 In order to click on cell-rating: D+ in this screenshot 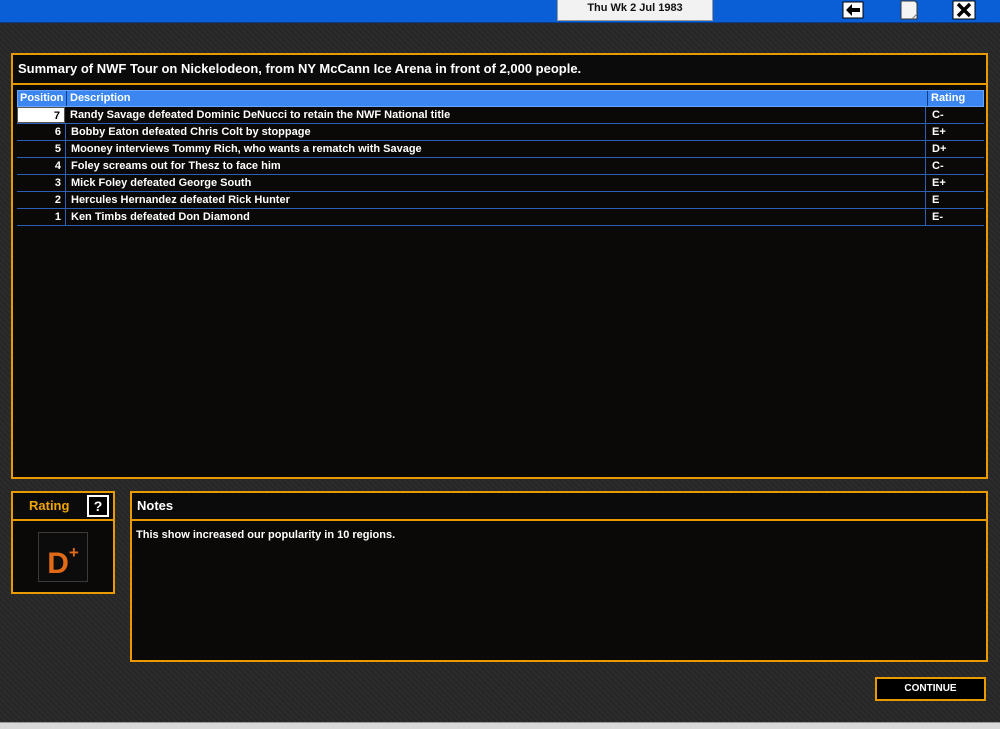, I will do `click(939, 149)`.